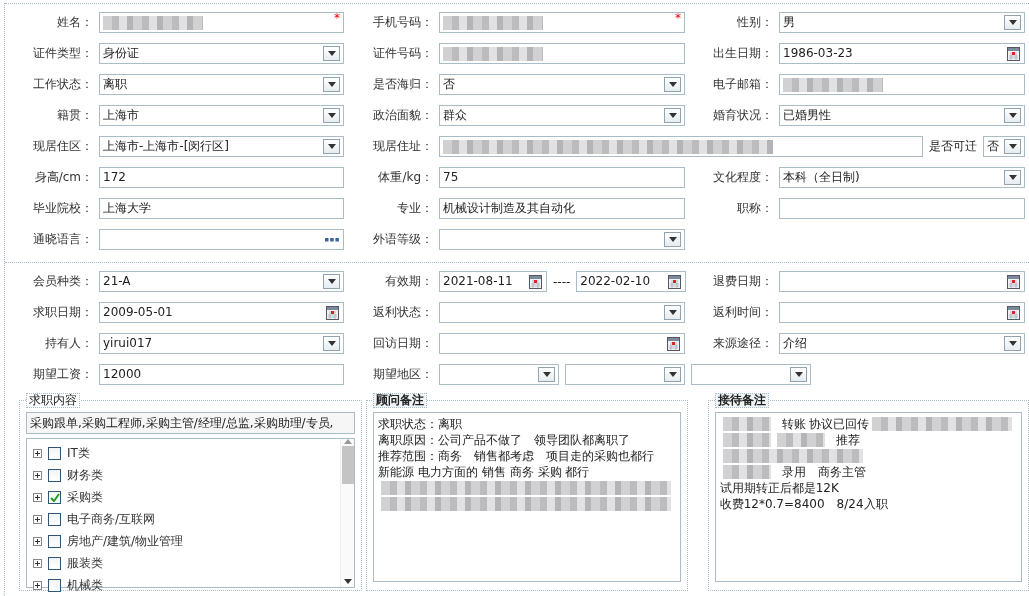 The height and width of the screenshot is (596, 1029). What do you see at coordinates (332, 239) in the screenshot?
I see `more-icon` at bounding box center [332, 239].